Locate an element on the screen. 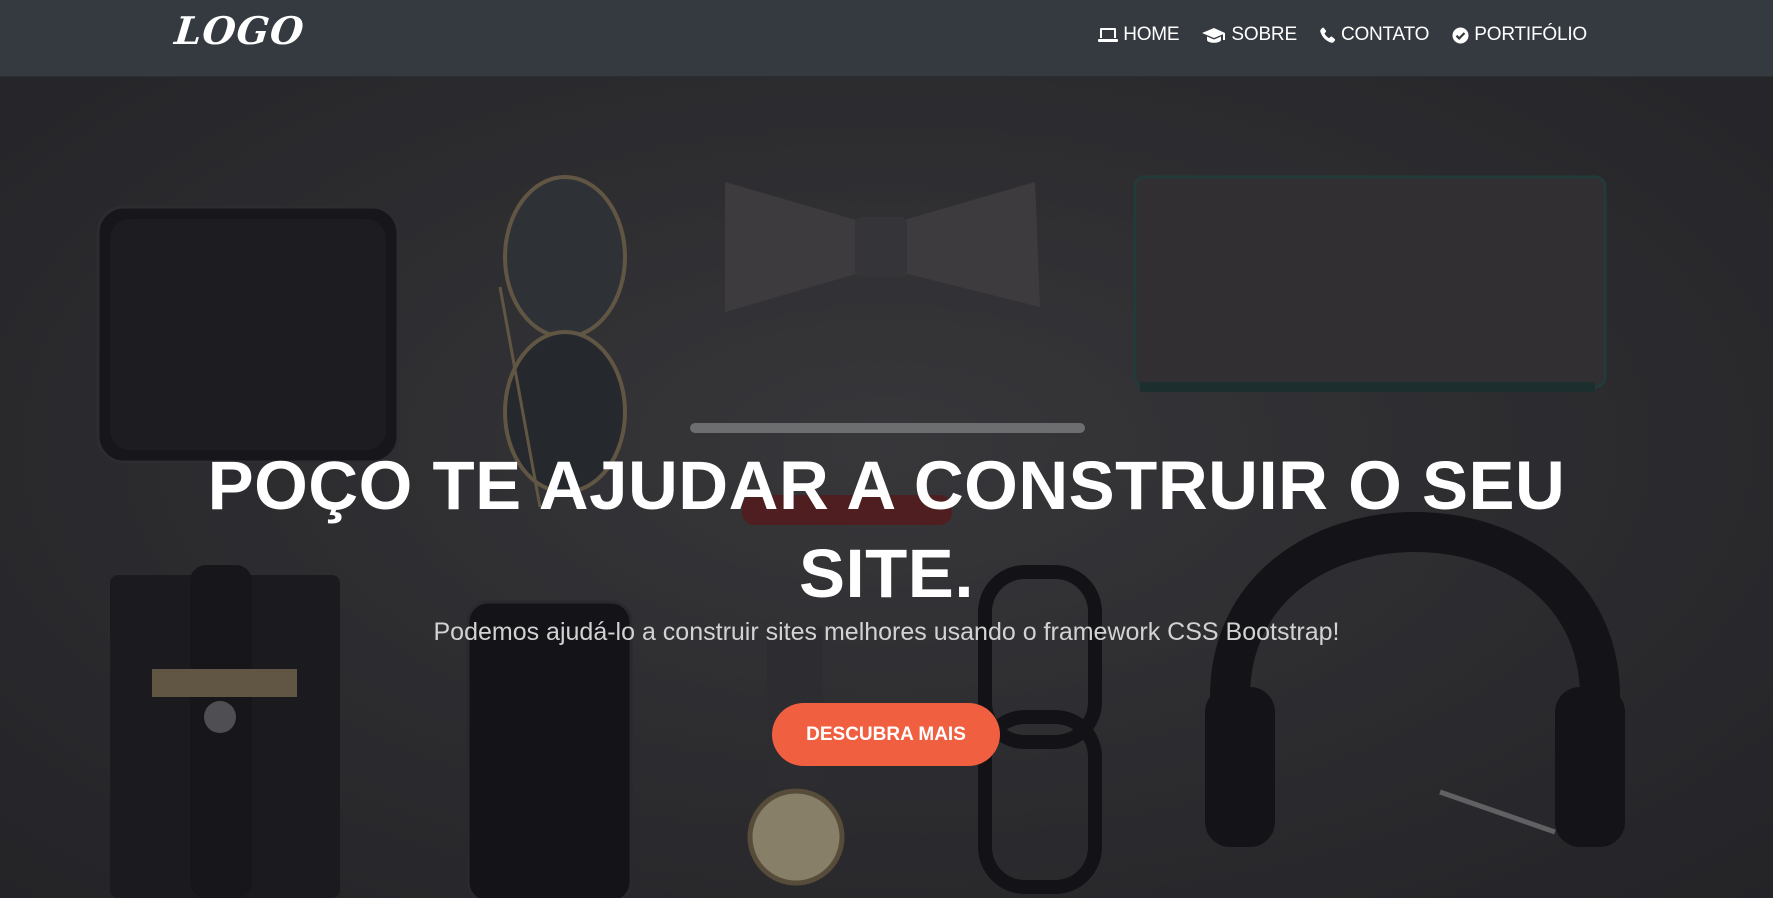 The image size is (1773, 898). main-nav: HOME SOBRE CONTATO PORTIFÓLIO is located at coordinates (1342, 35).